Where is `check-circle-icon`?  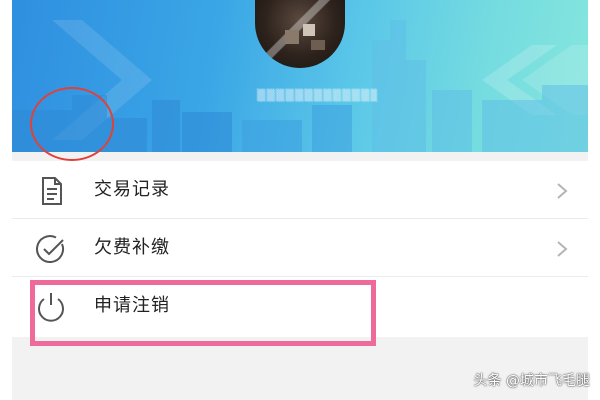
check-circle-icon is located at coordinates (50, 249).